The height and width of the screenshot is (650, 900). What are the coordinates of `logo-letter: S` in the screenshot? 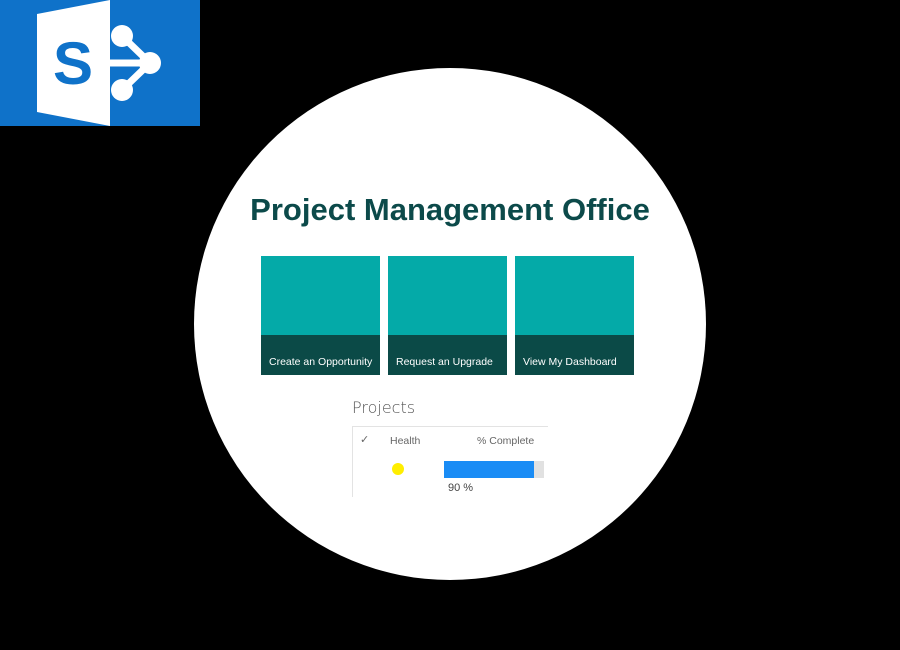 It's located at (73, 63).